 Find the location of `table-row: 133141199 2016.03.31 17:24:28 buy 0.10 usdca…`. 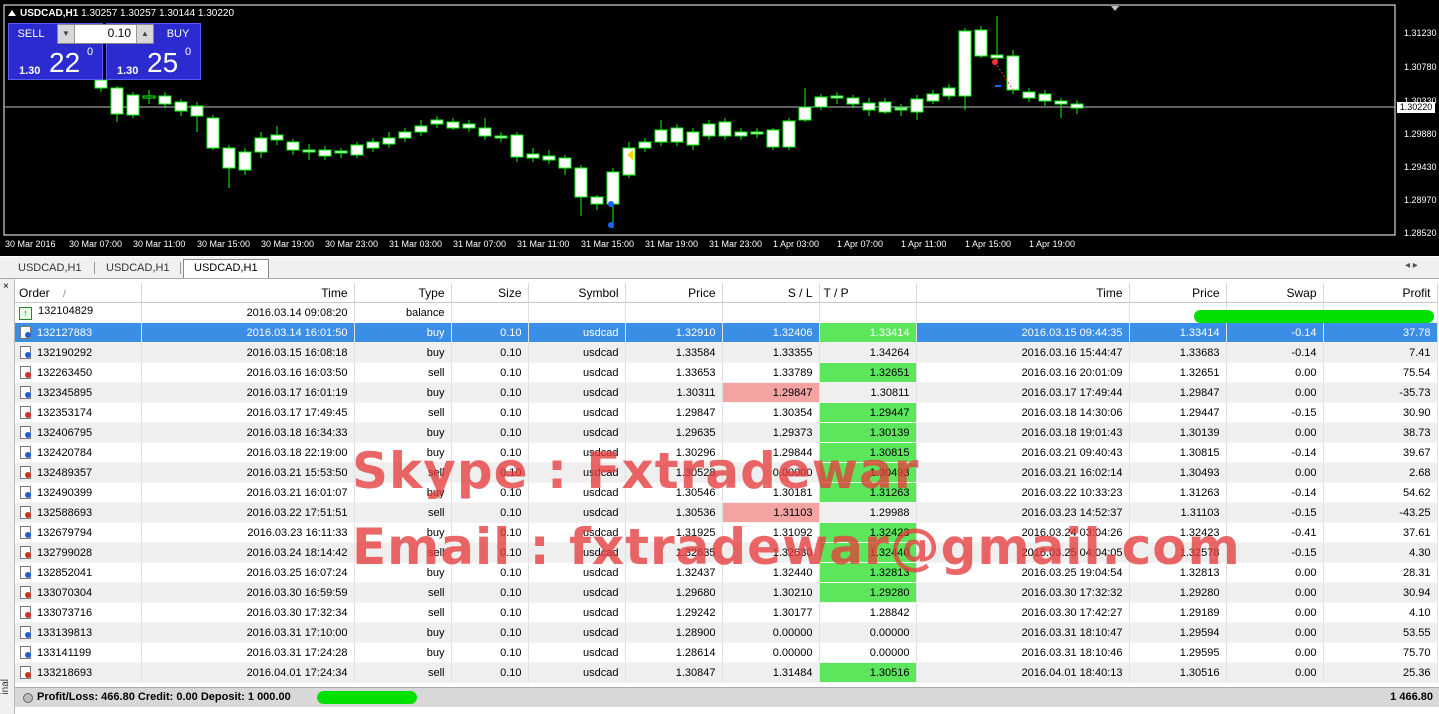

table-row: 133141199 2016.03.31 17:24:28 buy 0.10 usdca… is located at coordinates (726, 652).